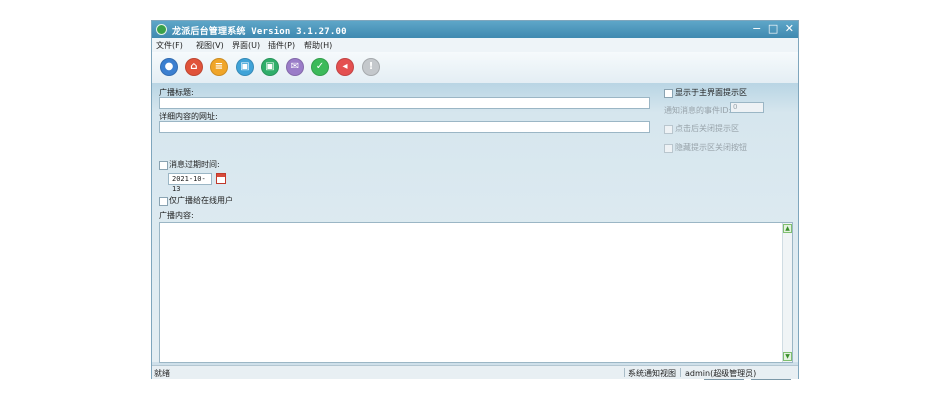 This screenshot has height=400, width=950. Describe the element at coordinates (404, 127) in the screenshot. I see `detail-url-input` at that location.